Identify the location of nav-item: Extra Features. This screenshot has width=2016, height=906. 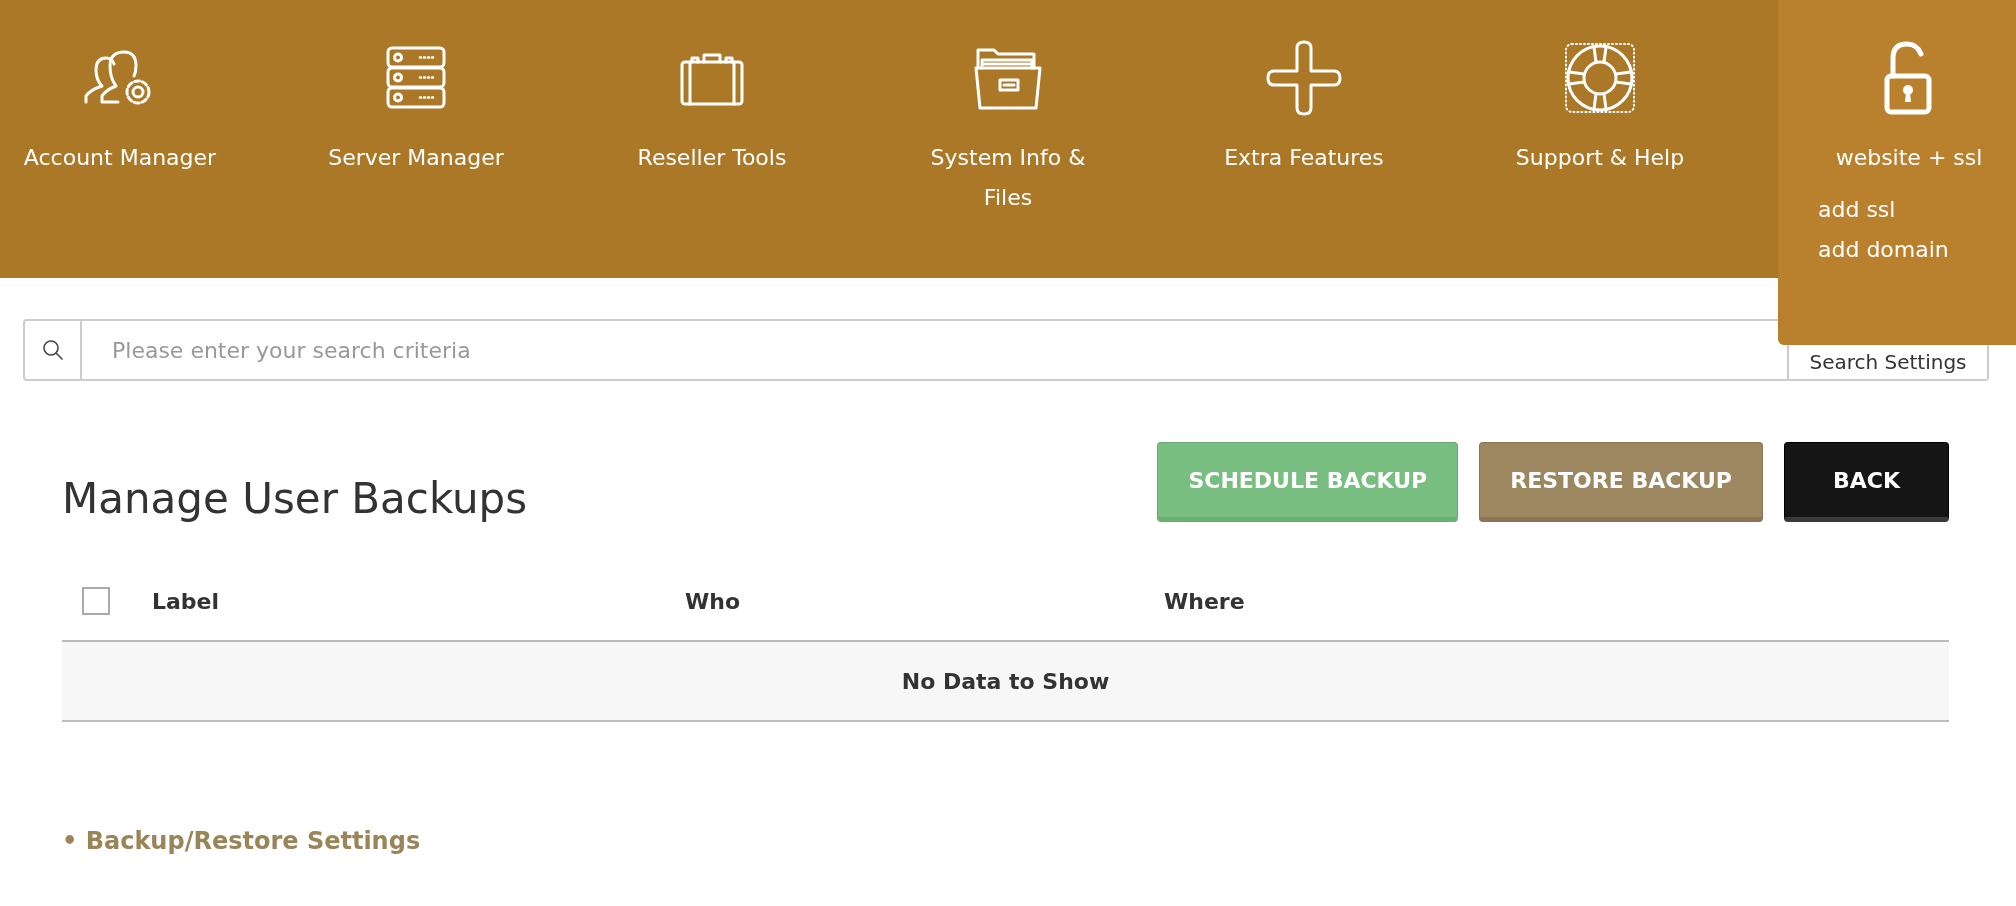
(1304, 139).